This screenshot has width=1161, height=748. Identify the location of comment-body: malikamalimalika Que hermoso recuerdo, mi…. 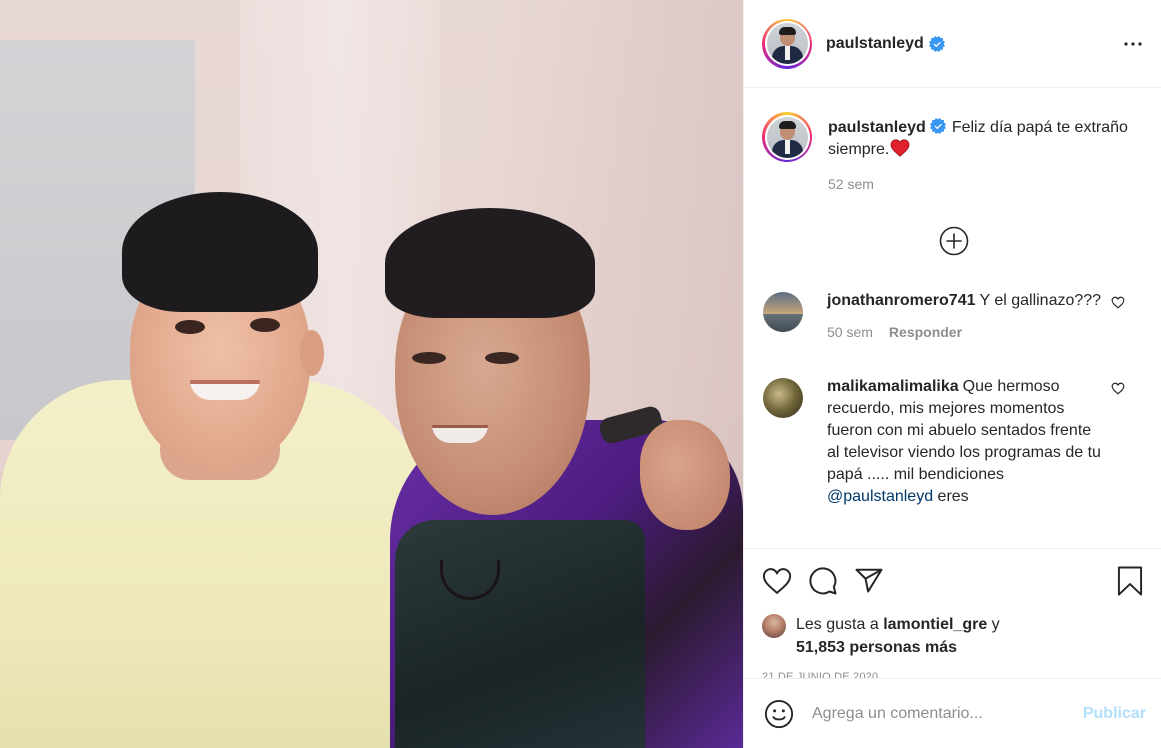
(986, 443).